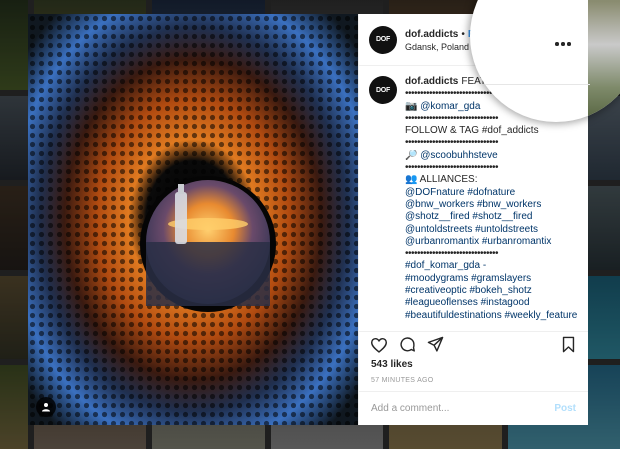 Image resolution: width=620 pixels, height=449 pixels. What do you see at coordinates (604, 61) in the screenshot?
I see `magnified-background` at bounding box center [604, 61].